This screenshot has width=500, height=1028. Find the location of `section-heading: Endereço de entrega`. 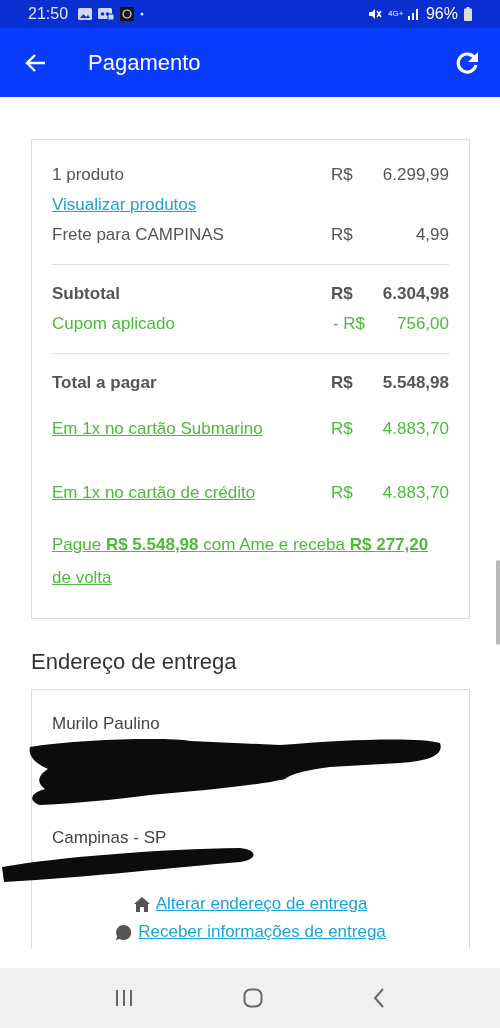

section-heading: Endereço de entrega is located at coordinates (134, 662).